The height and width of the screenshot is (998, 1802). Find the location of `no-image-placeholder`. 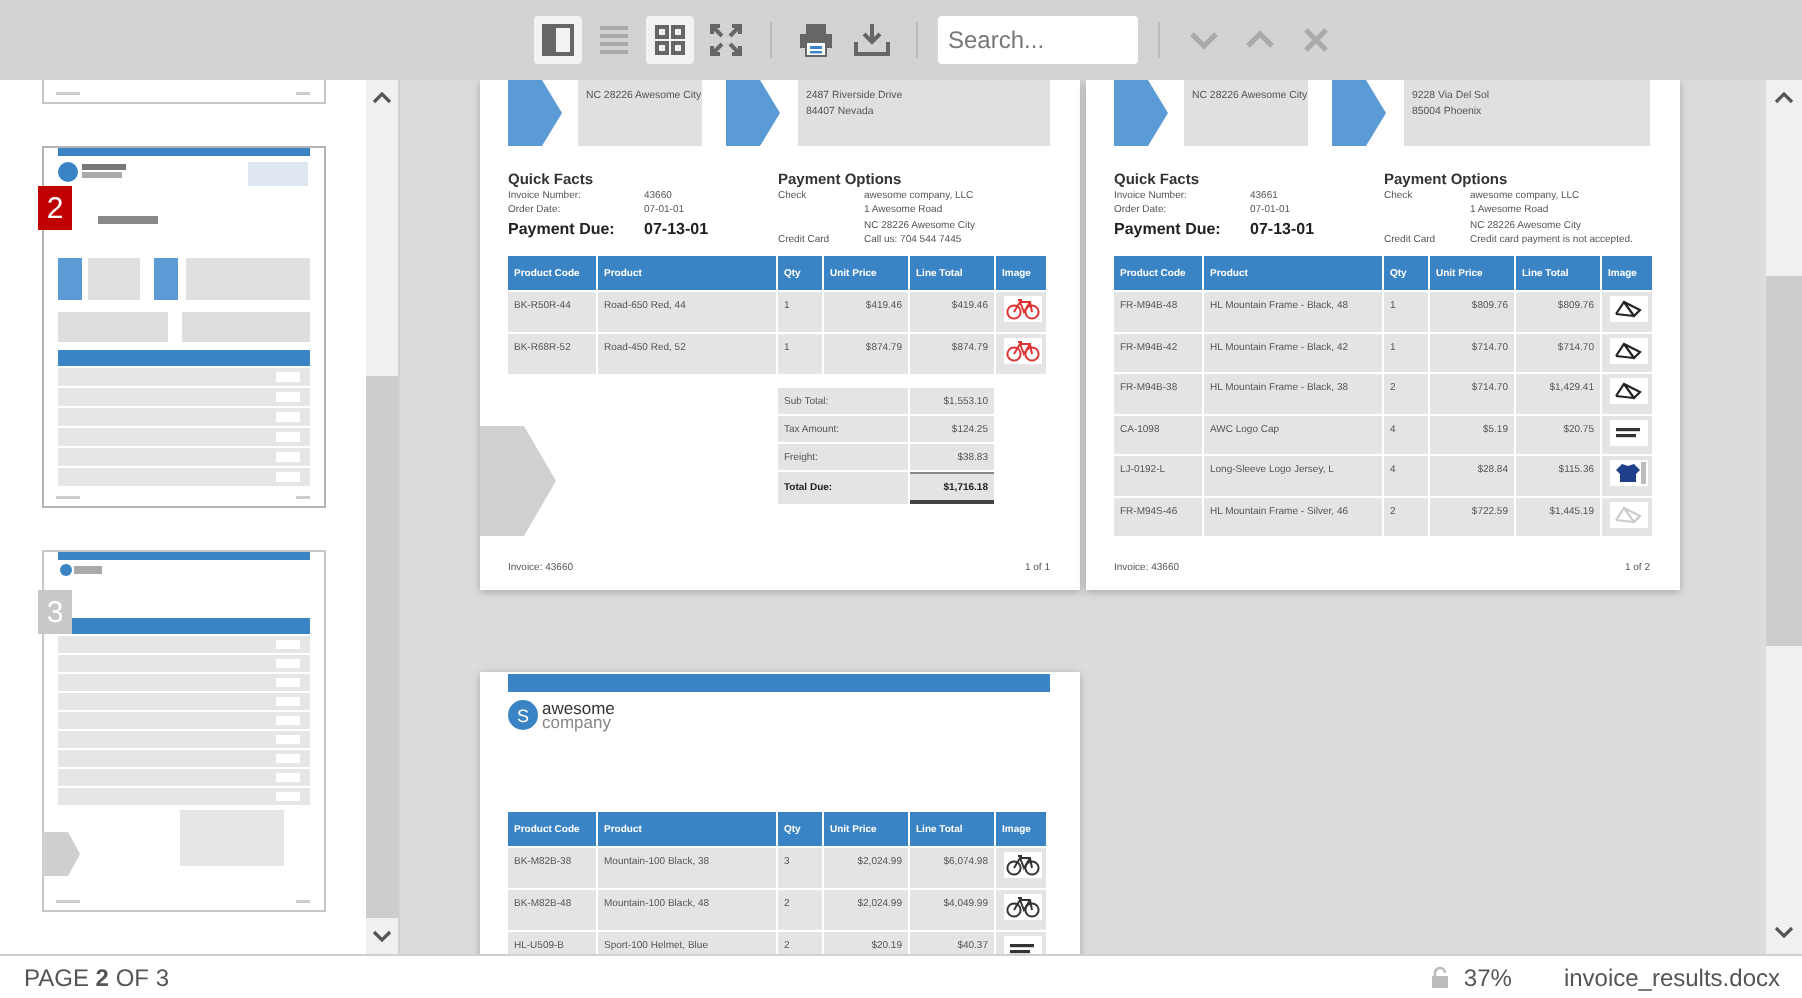

no-image-placeholder is located at coordinates (1629, 432).